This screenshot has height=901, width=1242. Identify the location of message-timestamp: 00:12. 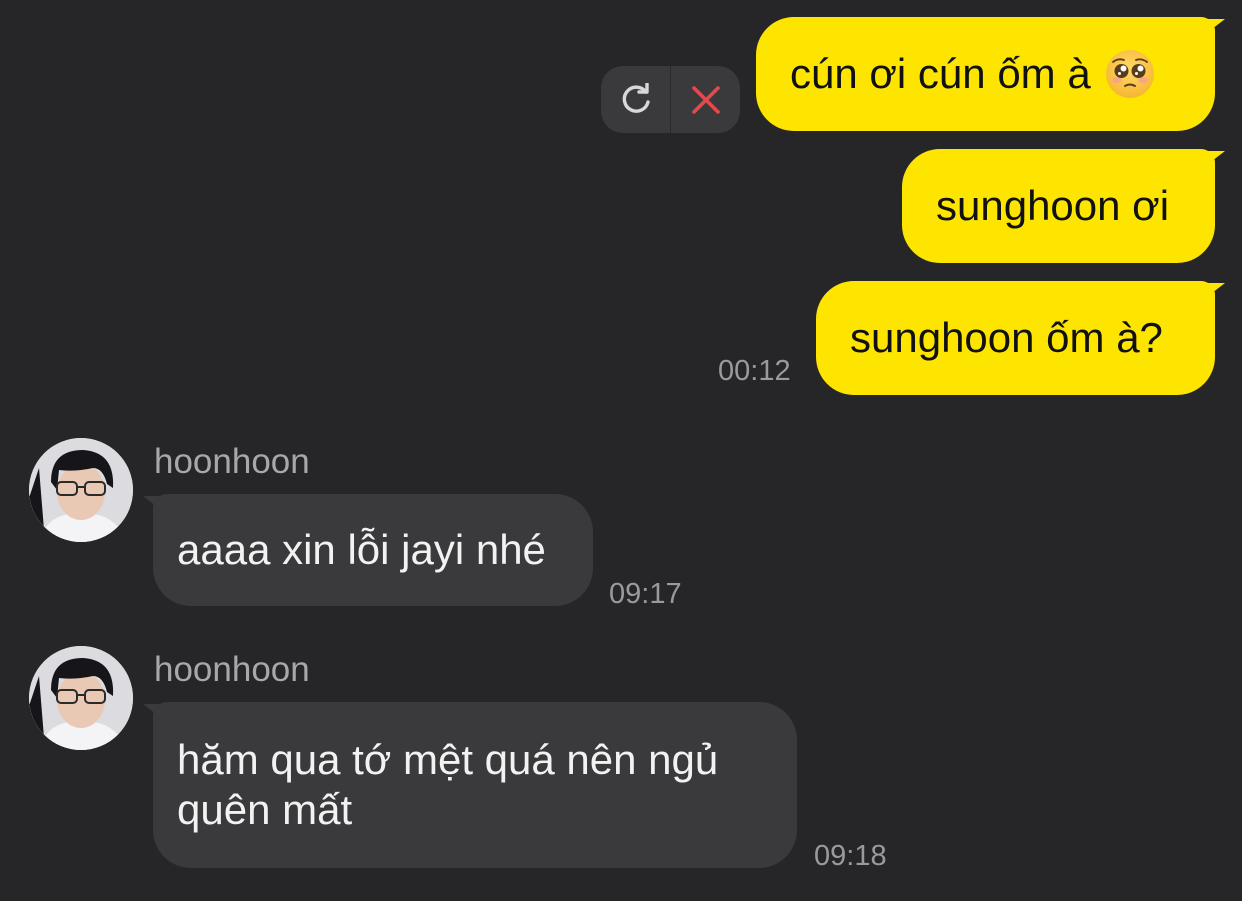
(754, 371).